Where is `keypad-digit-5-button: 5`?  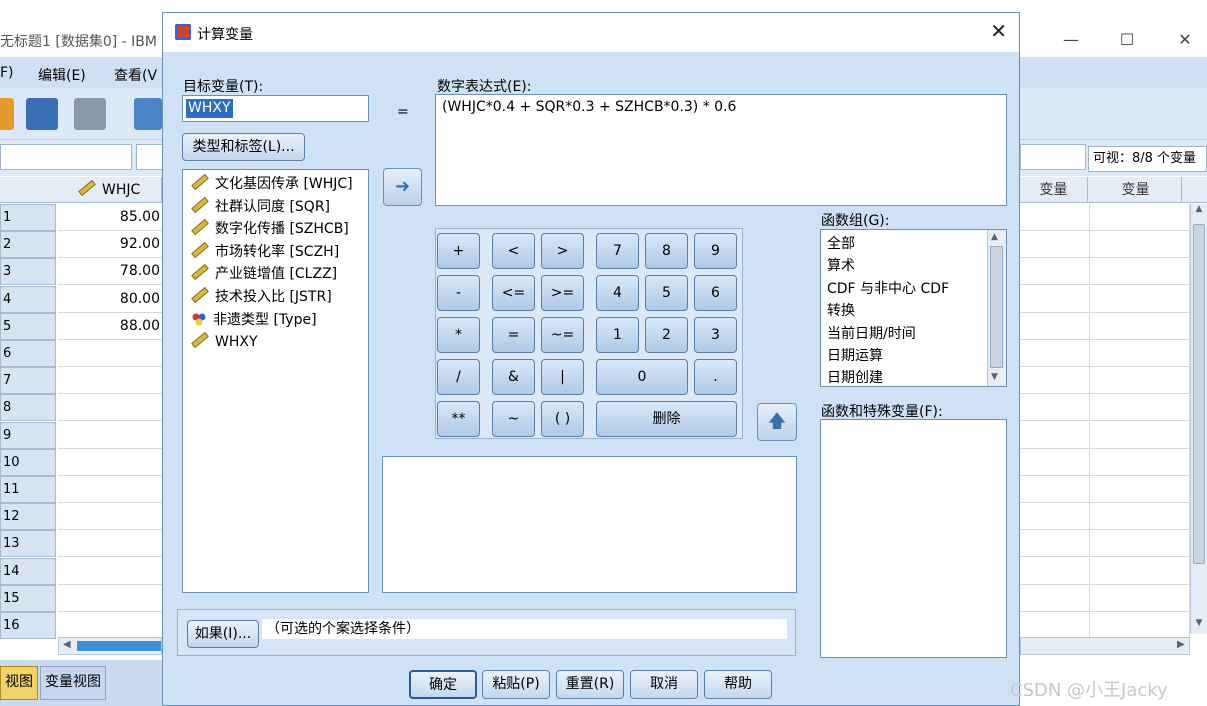 keypad-digit-5-button: 5 is located at coordinates (666, 293).